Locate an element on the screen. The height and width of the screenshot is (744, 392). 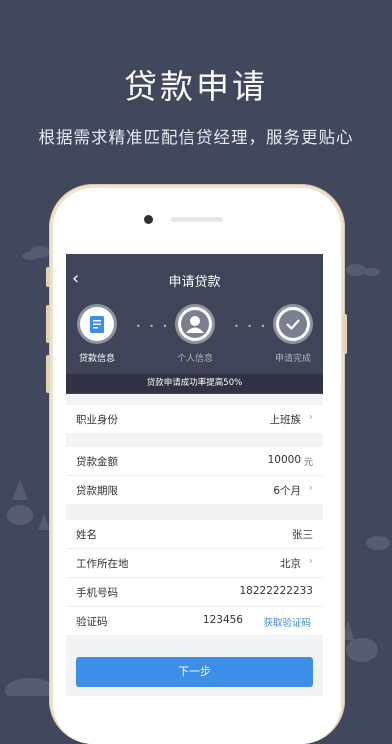
page-headline: 贷款申请 is located at coordinates (196, 86).